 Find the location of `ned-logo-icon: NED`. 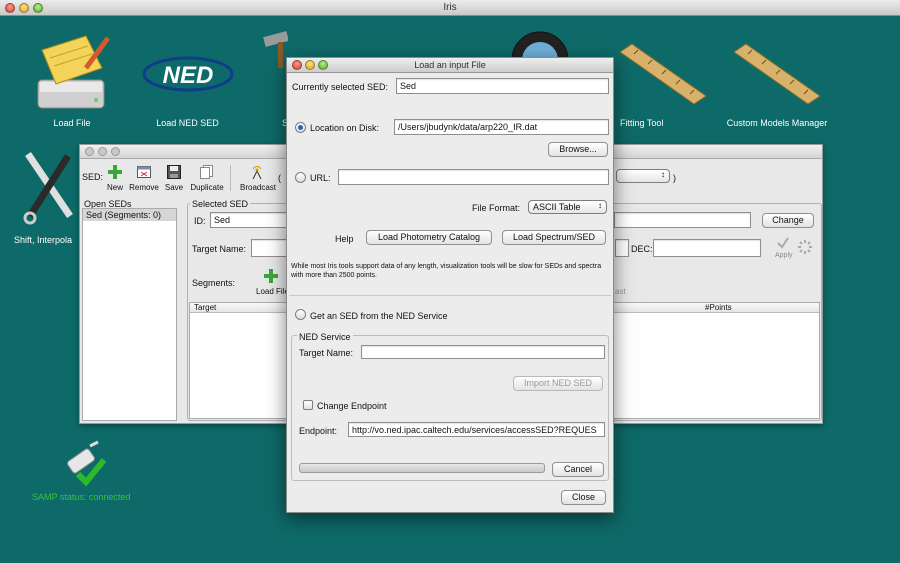

ned-logo-icon: NED is located at coordinates (188, 74).